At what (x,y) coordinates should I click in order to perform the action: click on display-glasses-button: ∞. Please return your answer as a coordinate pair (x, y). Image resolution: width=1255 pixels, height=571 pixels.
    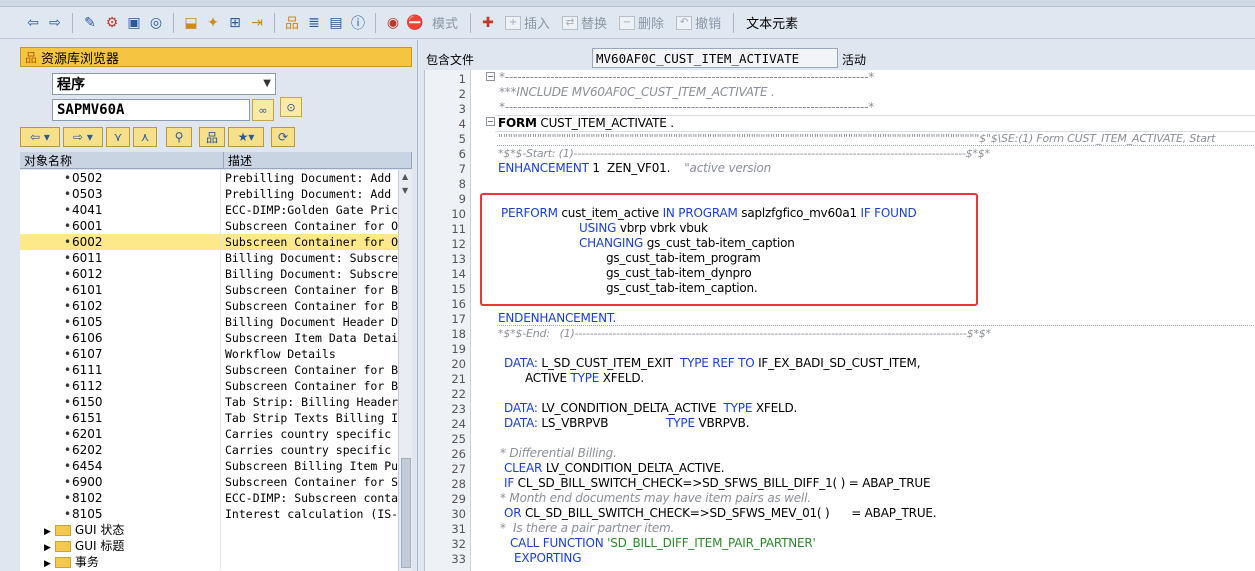
    Looking at the image, I should click on (263, 110).